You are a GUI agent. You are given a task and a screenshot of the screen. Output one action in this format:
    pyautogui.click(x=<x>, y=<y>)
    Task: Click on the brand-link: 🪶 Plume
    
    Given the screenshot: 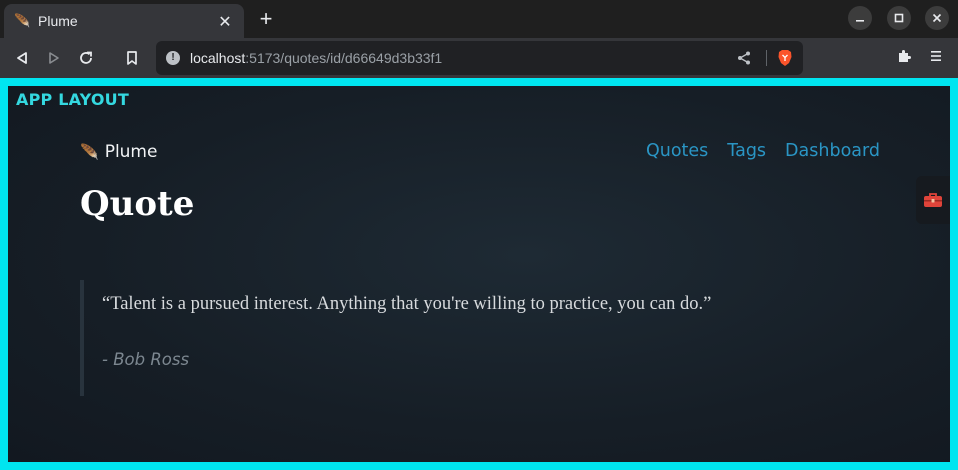 What is the action you would take?
    pyautogui.click(x=118, y=152)
    